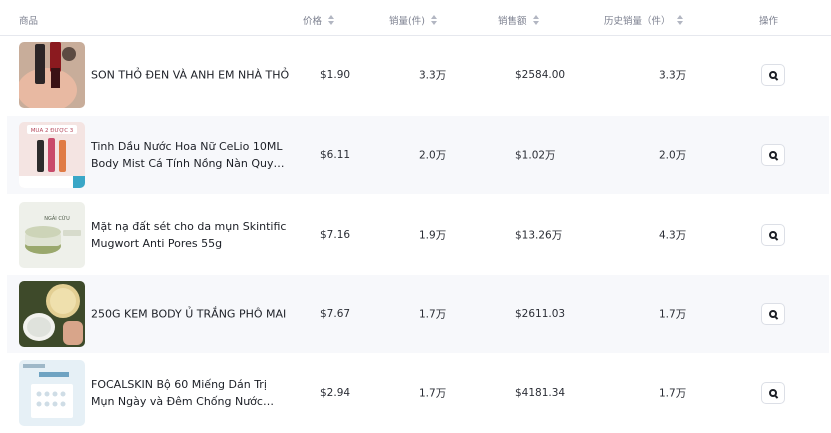 The image size is (831, 433). I want to click on sales-value: 2.0万, so click(433, 155).